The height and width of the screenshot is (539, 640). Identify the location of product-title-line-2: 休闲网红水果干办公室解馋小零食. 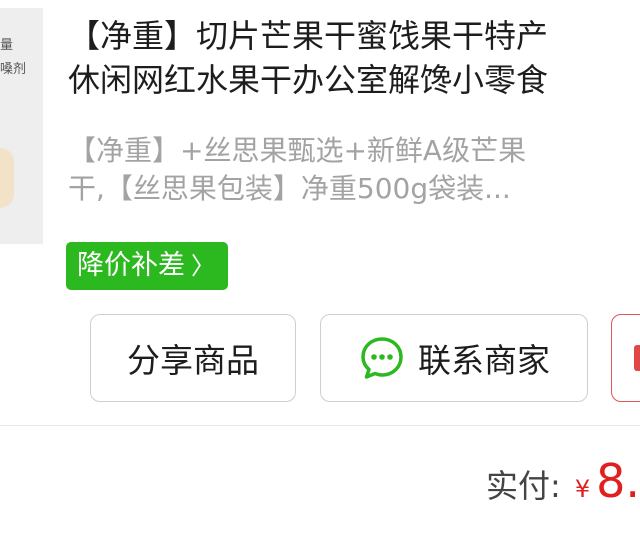
(308, 80).